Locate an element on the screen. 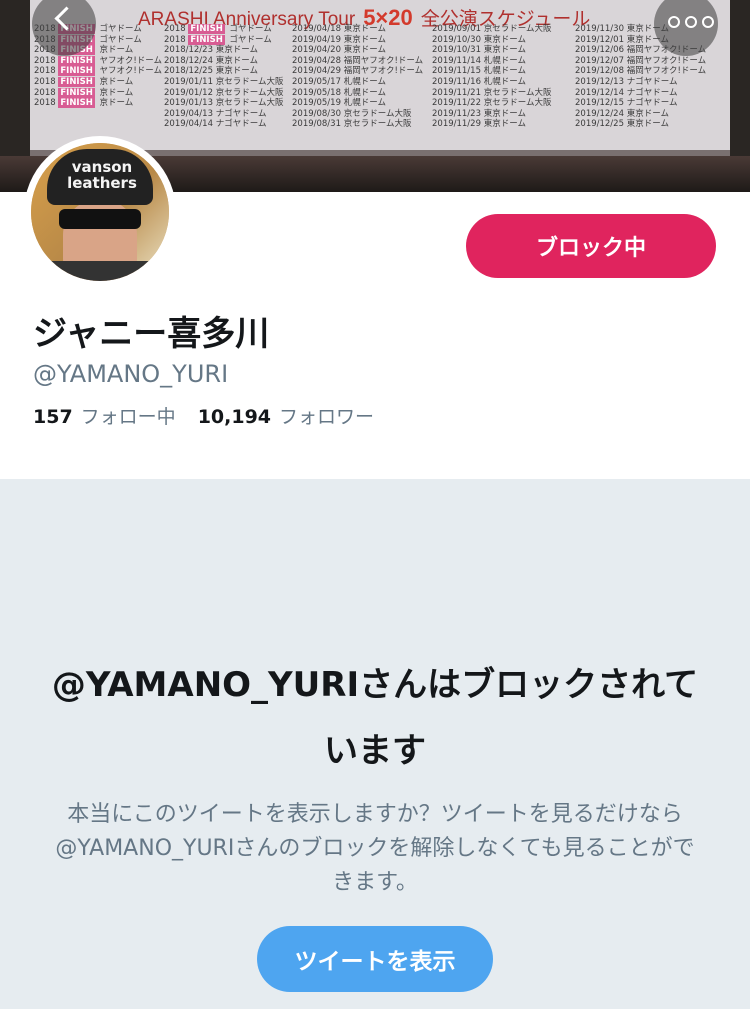  banner-schedule-row: 2019/11/15 札幌ドーム is located at coordinates (479, 71).